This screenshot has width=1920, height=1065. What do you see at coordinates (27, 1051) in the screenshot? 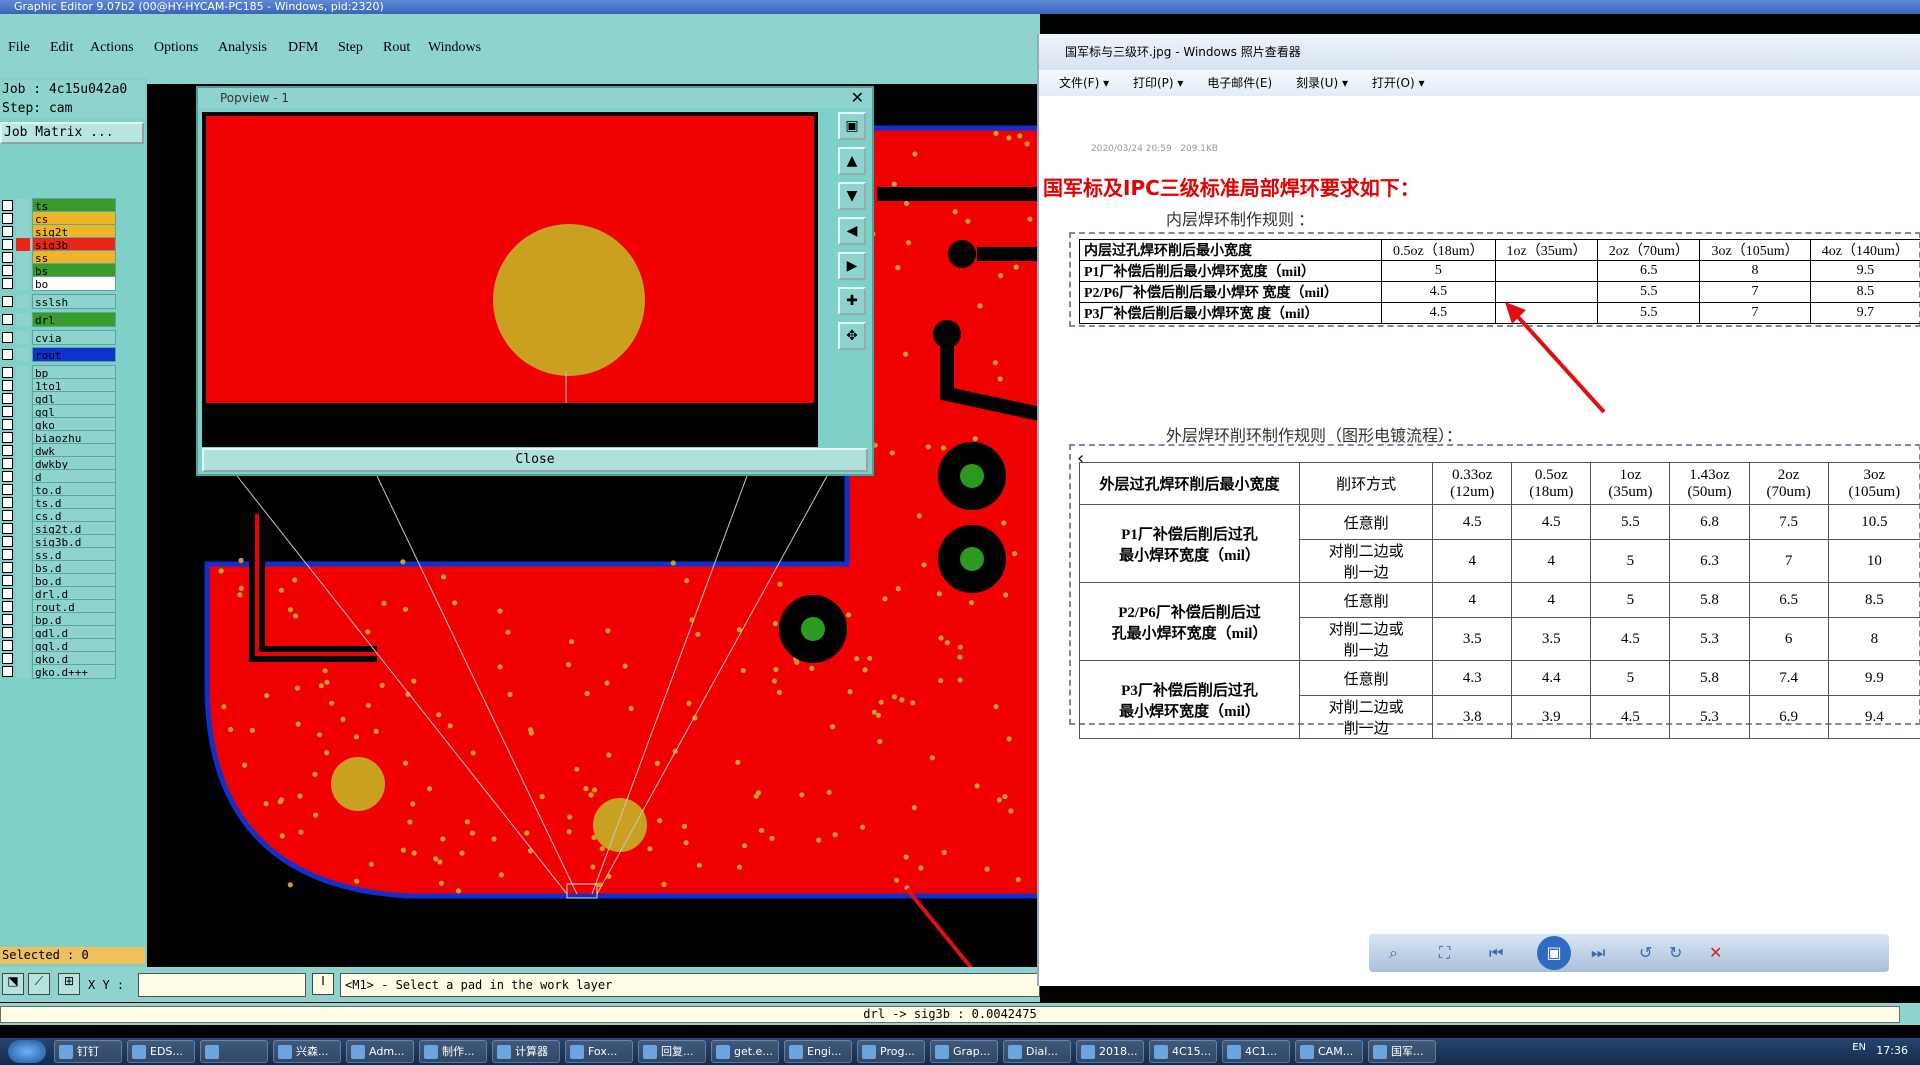
I see `start-button` at bounding box center [27, 1051].